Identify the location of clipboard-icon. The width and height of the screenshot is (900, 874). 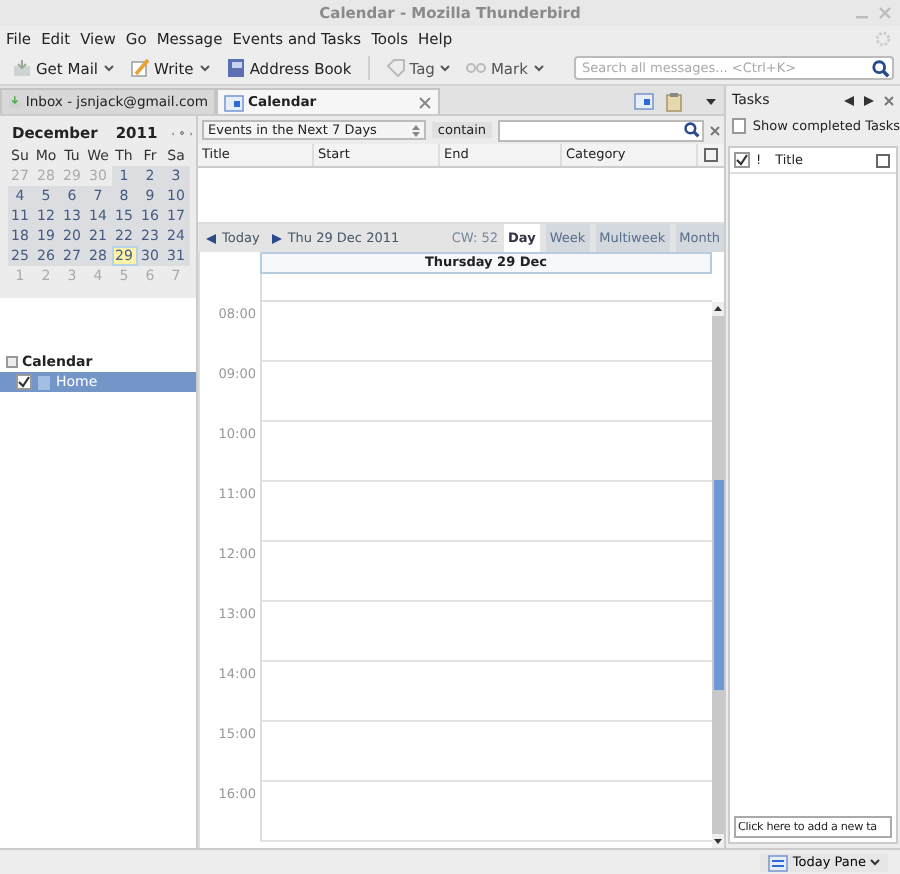
(674, 101).